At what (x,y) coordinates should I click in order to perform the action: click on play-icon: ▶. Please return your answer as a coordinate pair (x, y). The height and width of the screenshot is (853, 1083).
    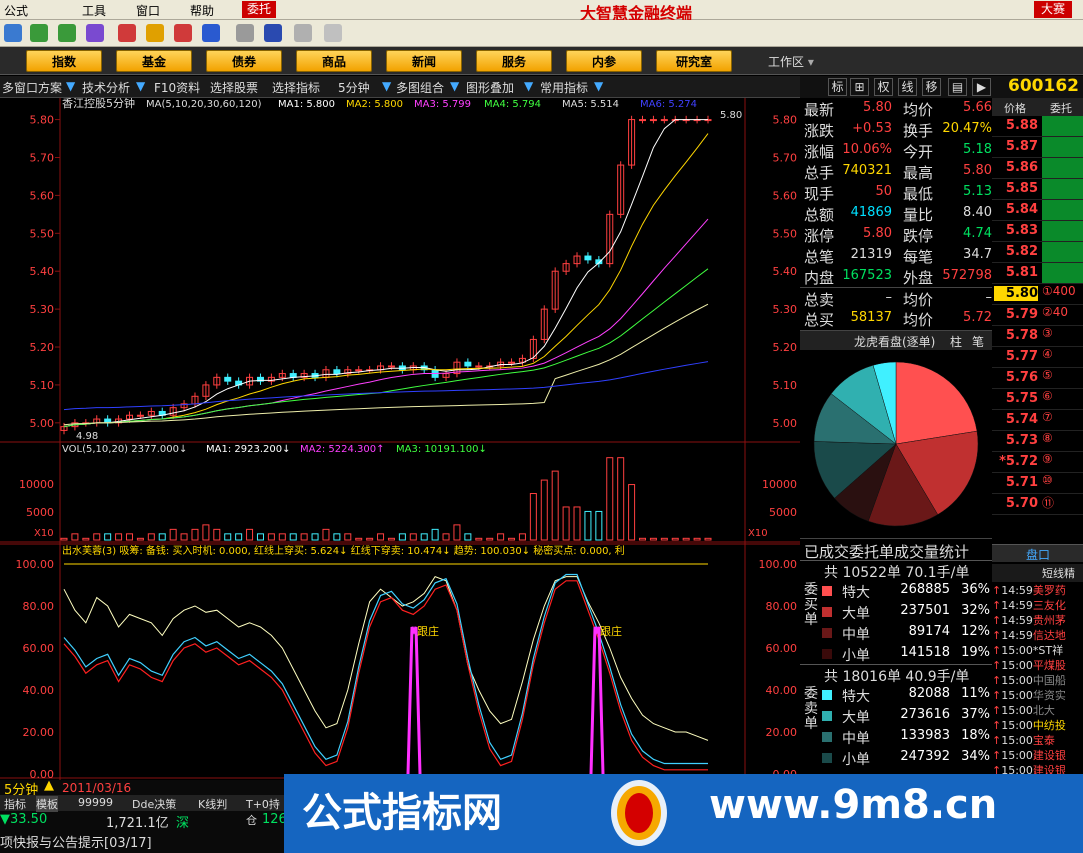
    Looking at the image, I should click on (981, 87).